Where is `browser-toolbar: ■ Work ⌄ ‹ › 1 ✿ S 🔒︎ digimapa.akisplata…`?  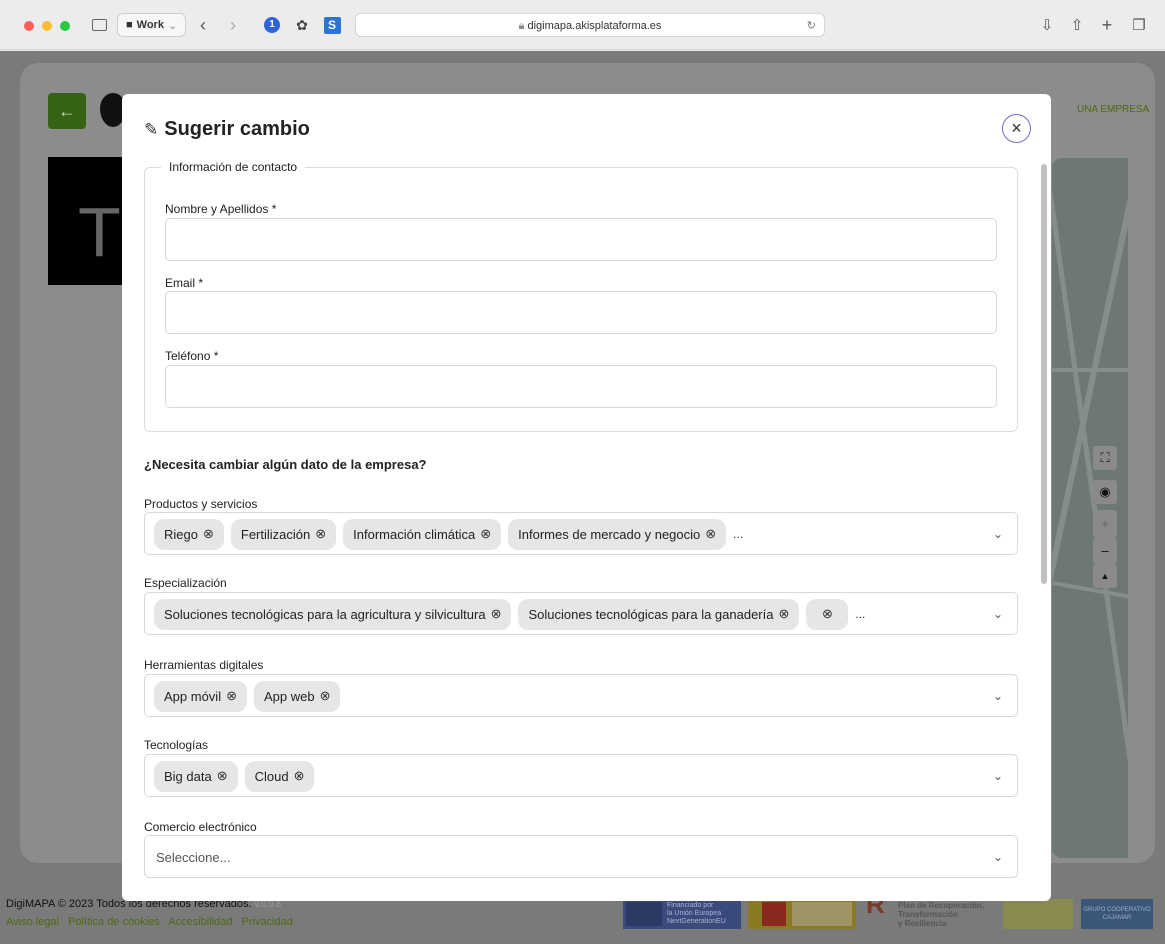 browser-toolbar: ■ Work ⌄ ‹ › 1 ✿ S 🔒︎ digimapa.akisplata… is located at coordinates (582, 25).